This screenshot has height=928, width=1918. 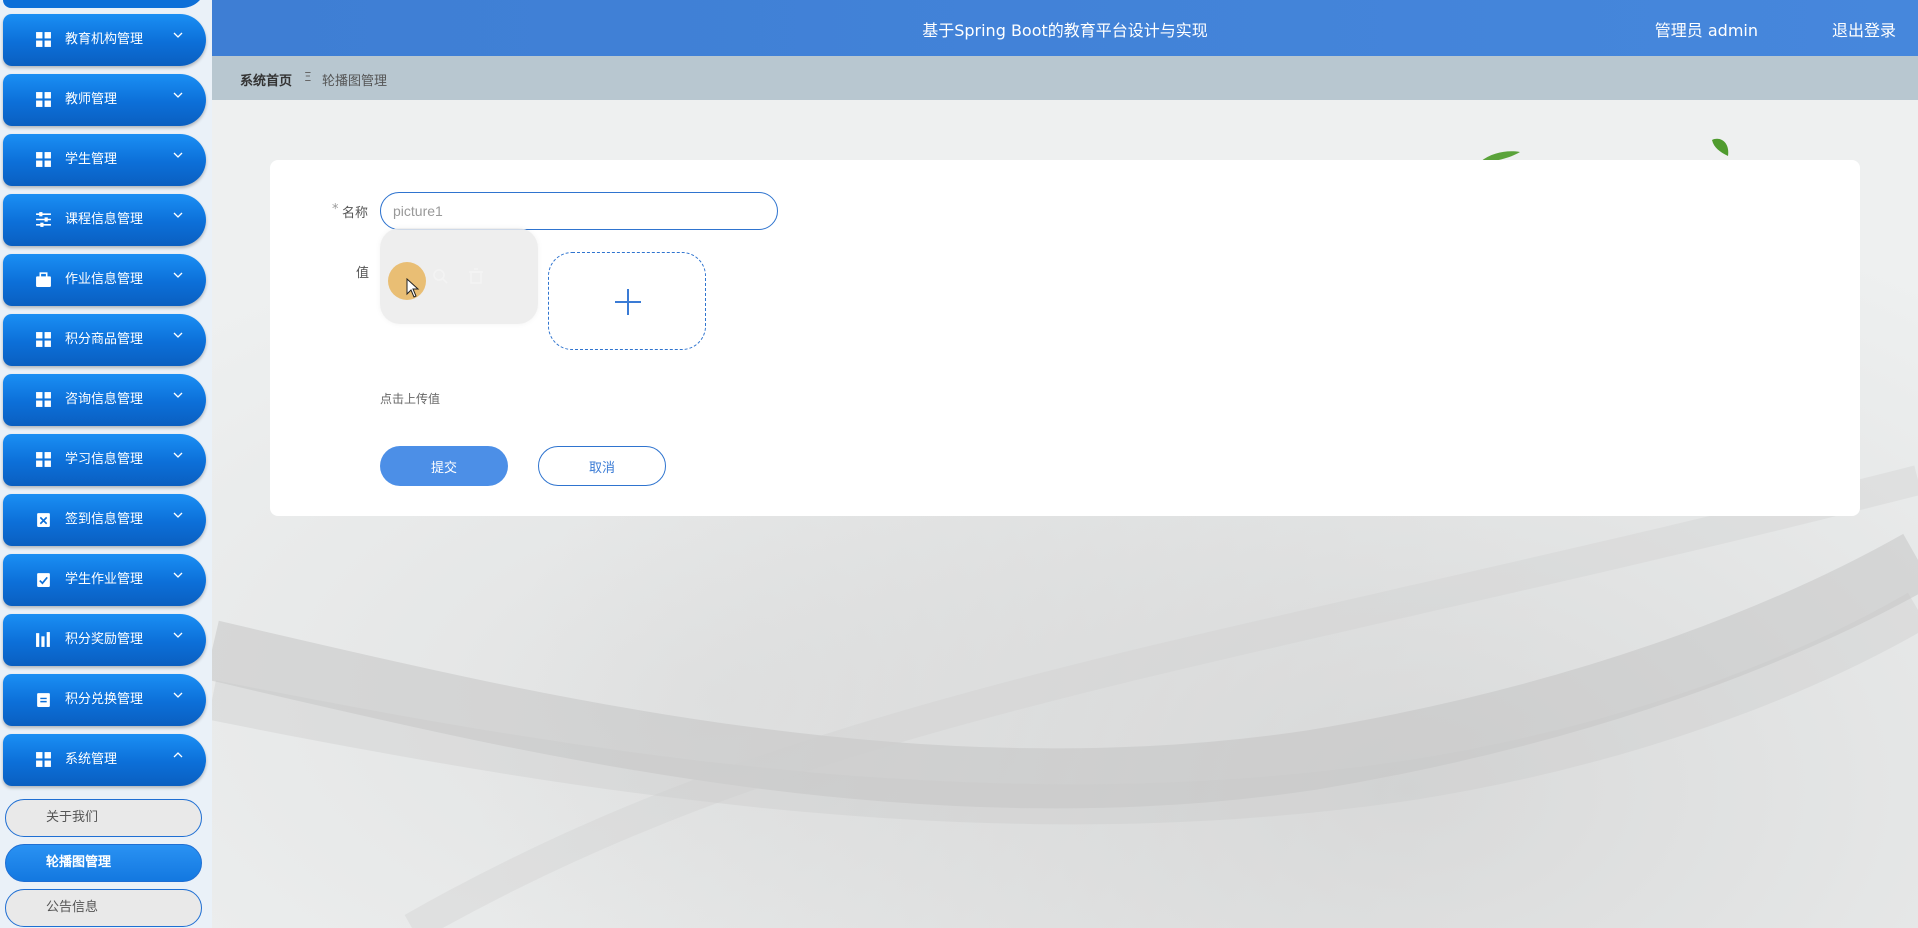 I want to click on current-user: 管理员 admin, so click(x=1706, y=30).